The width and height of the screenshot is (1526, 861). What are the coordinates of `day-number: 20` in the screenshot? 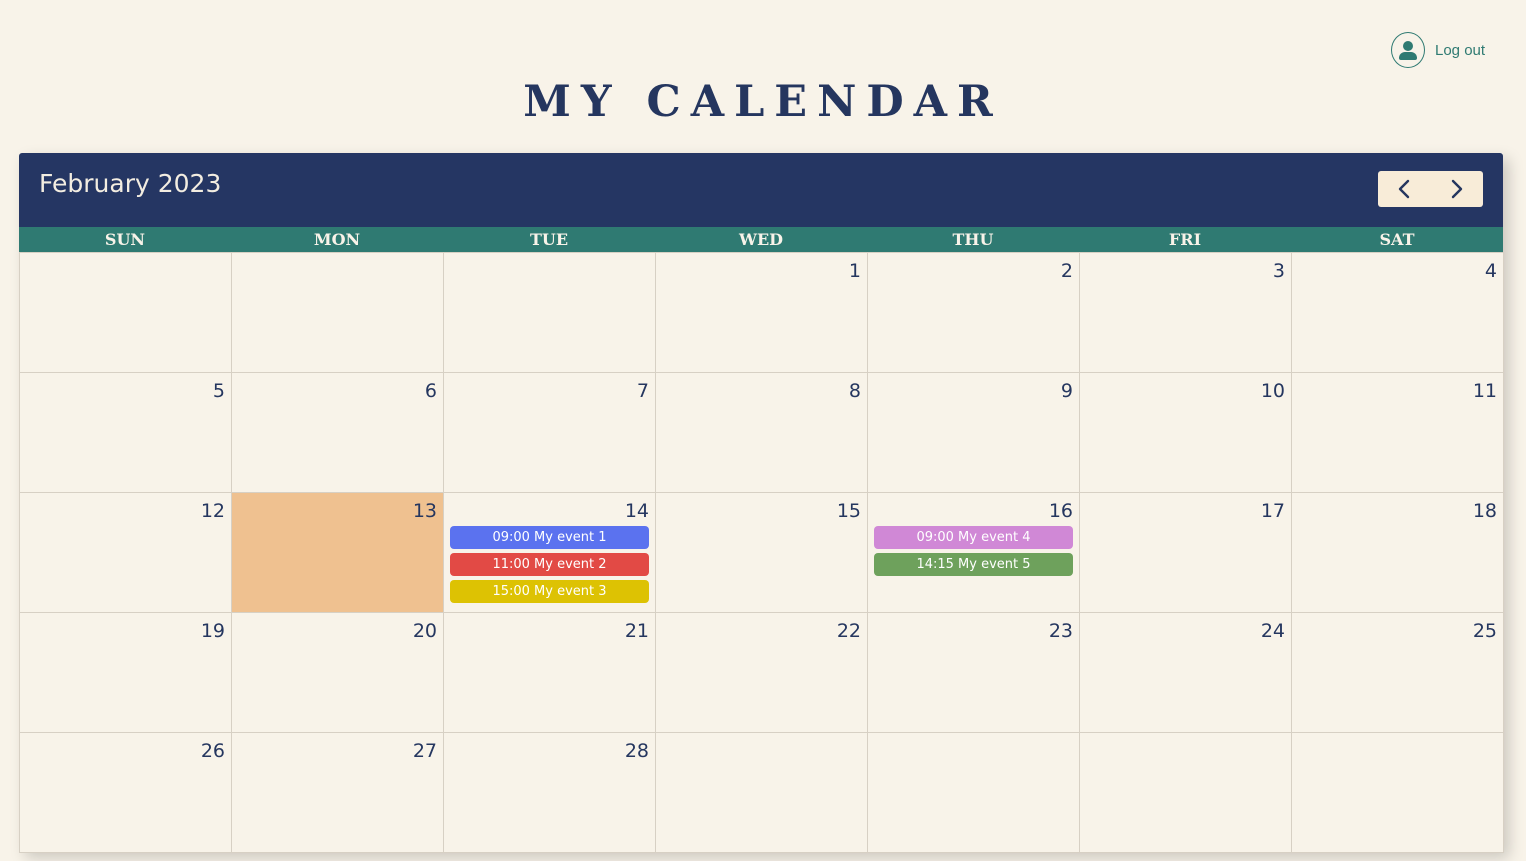 It's located at (424, 631).